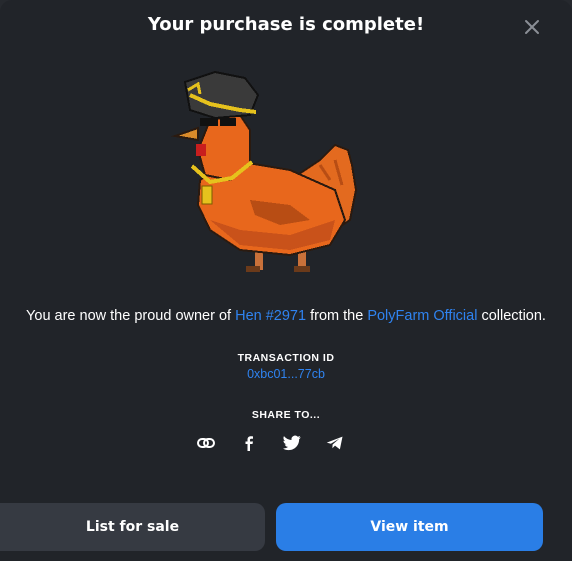  What do you see at coordinates (511, 316) in the screenshot?
I see `owner-suffix: collection.` at bounding box center [511, 316].